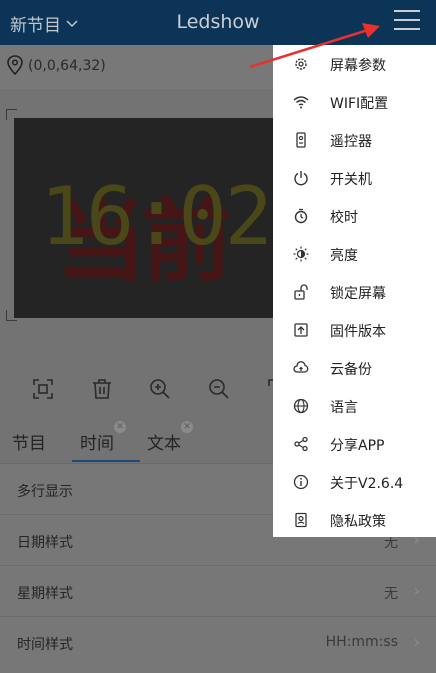 The width and height of the screenshot is (436, 673). What do you see at coordinates (301, 482) in the screenshot?
I see `info-icon` at bounding box center [301, 482].